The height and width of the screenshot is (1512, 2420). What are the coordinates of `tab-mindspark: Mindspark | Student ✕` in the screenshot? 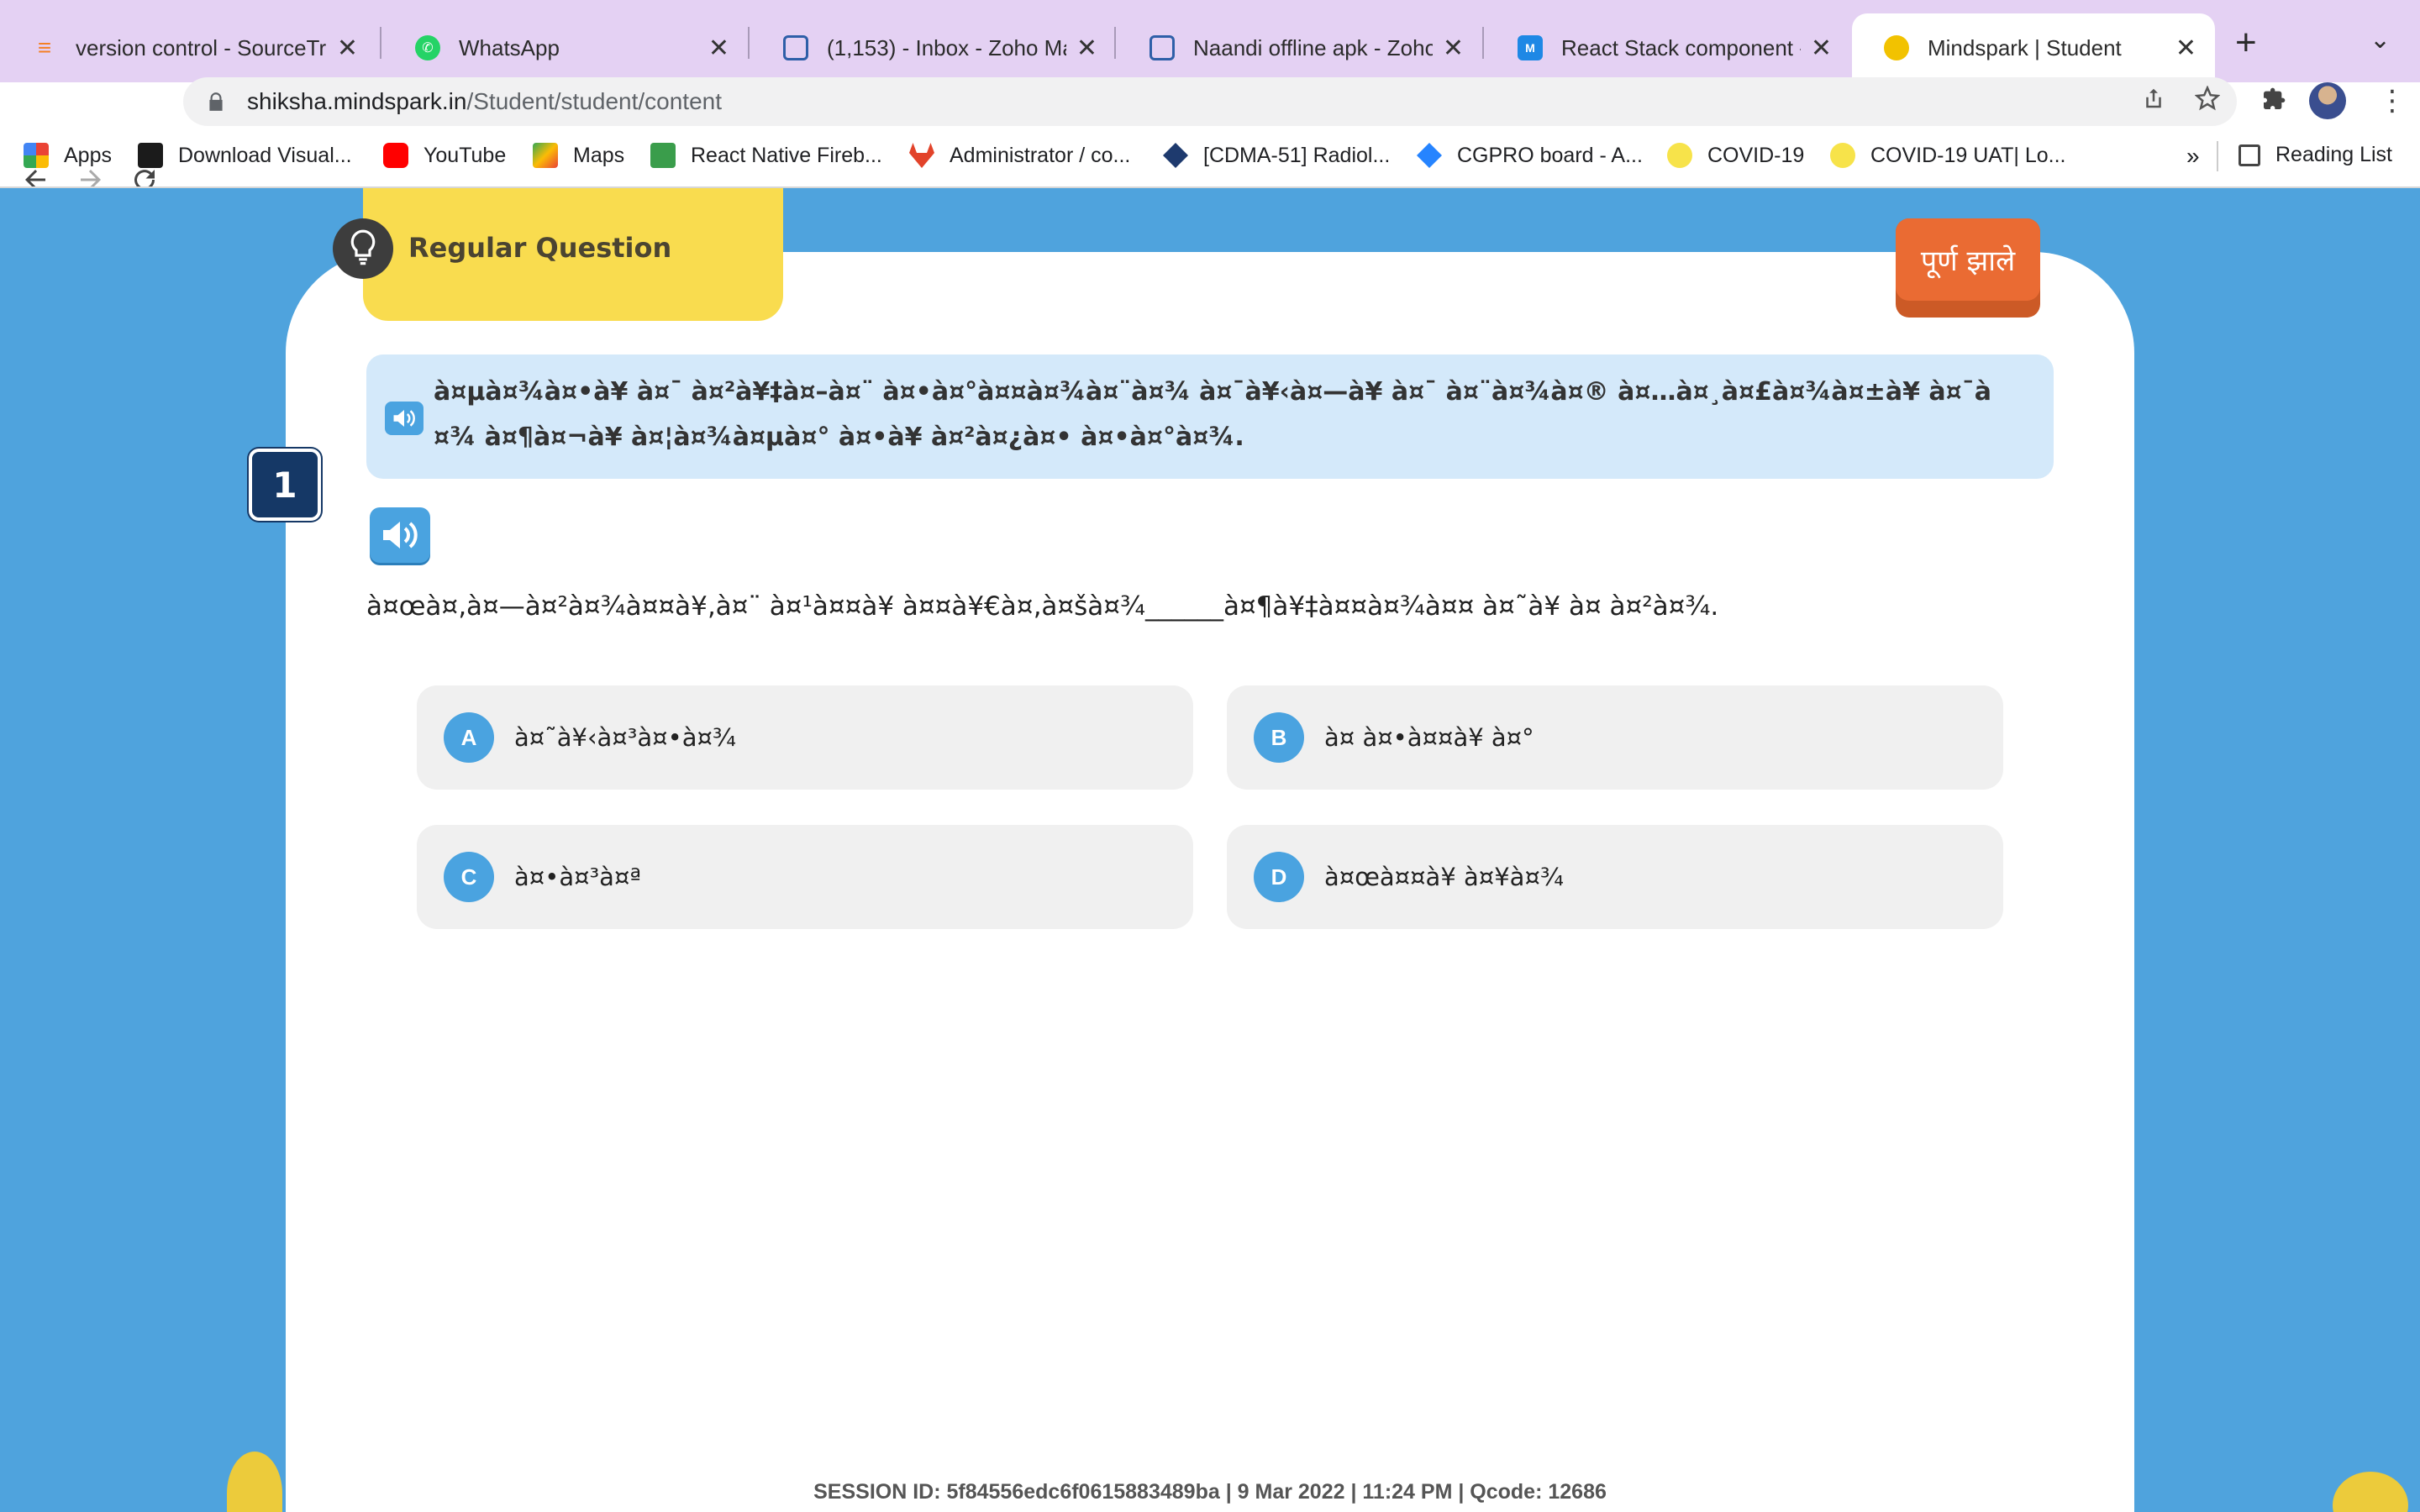 It's located at (2034, 47).